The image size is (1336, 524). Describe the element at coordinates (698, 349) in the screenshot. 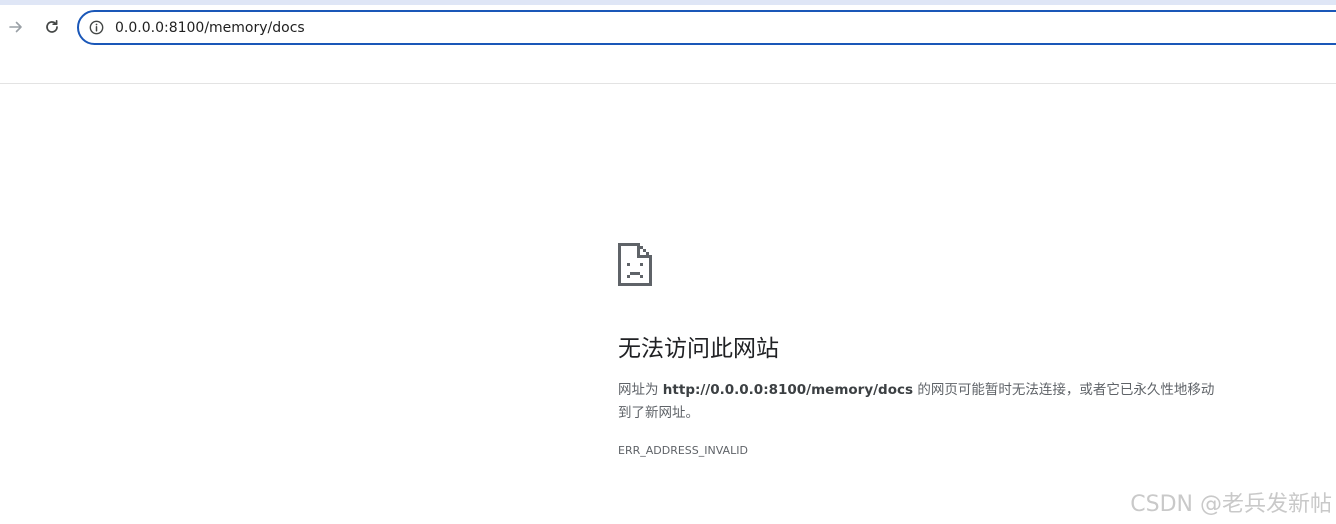

I see `error-title: 无法访问此网站` at that location.